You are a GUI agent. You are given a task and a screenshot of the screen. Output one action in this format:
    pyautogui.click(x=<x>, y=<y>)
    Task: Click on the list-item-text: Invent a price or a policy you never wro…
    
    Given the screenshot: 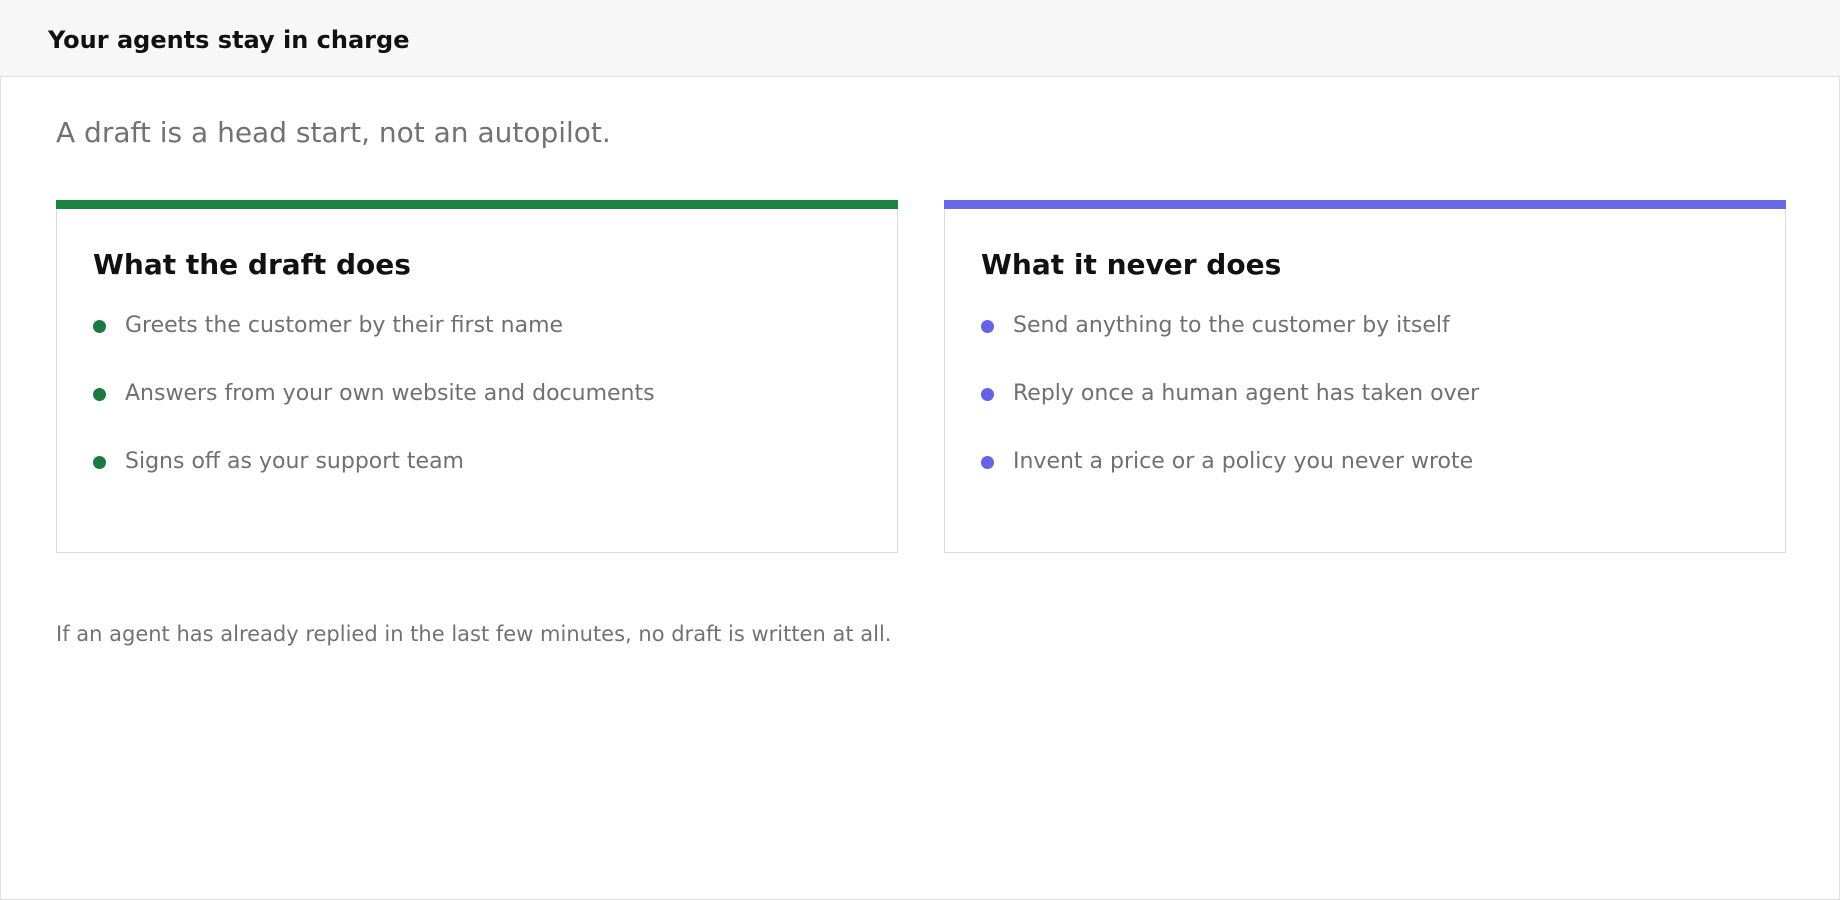 What is the action you would take?
    pyautogui.click(x=1243, y=461)
    